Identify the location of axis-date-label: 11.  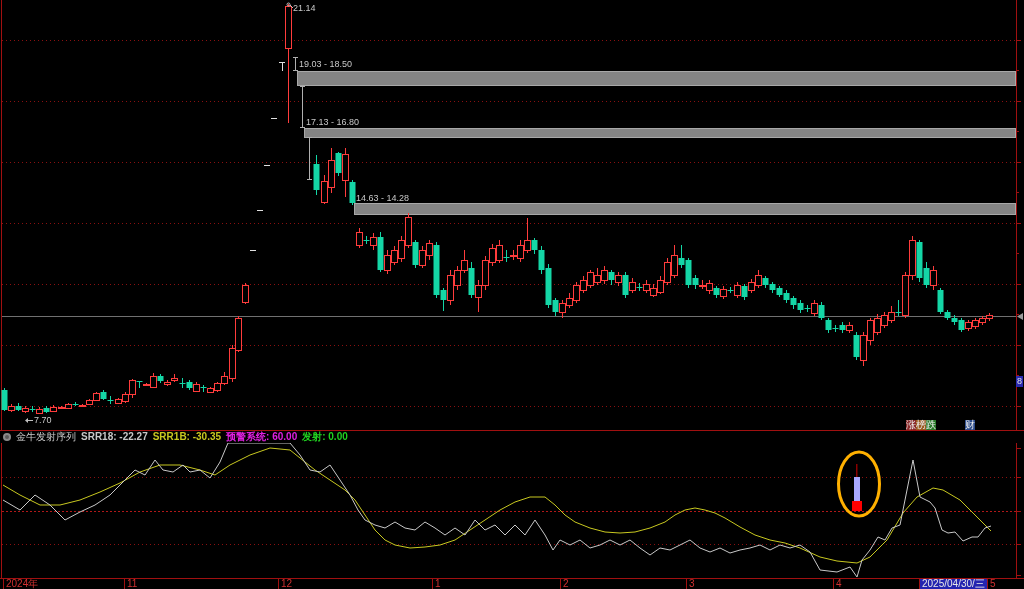
(132, 584).